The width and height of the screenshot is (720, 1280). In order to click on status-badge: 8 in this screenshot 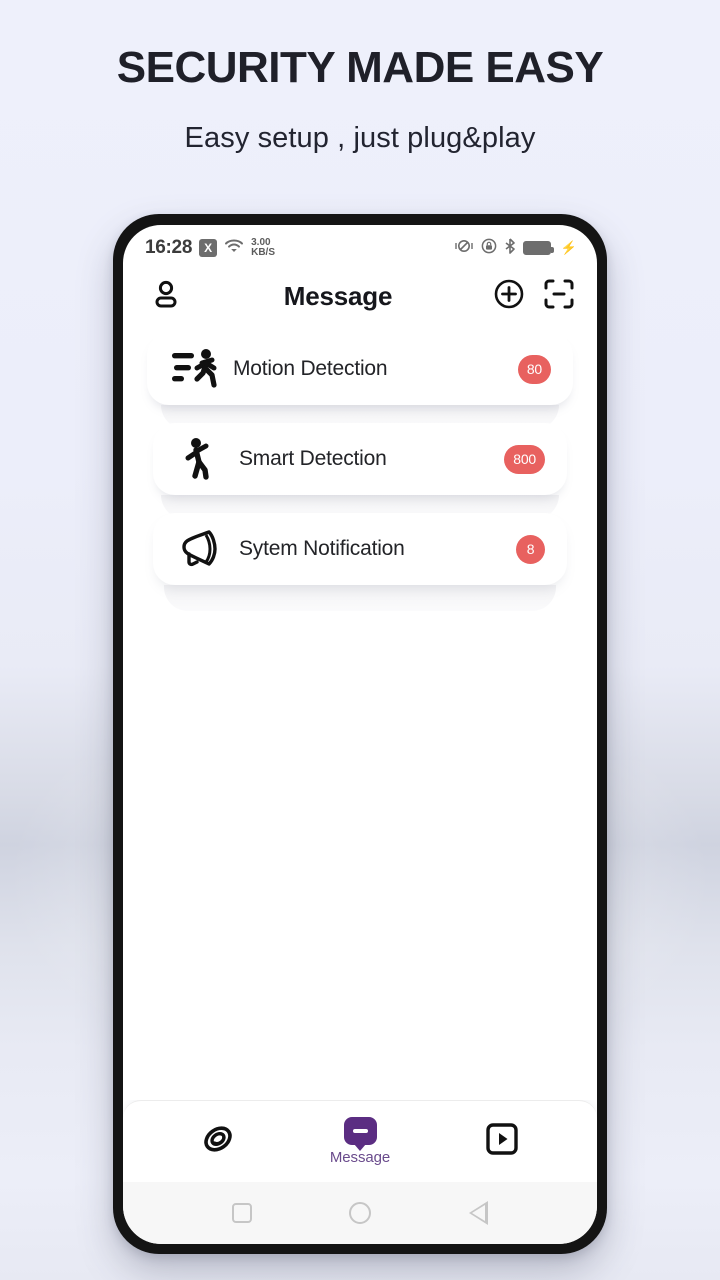, I will do `click(530, 549)`.